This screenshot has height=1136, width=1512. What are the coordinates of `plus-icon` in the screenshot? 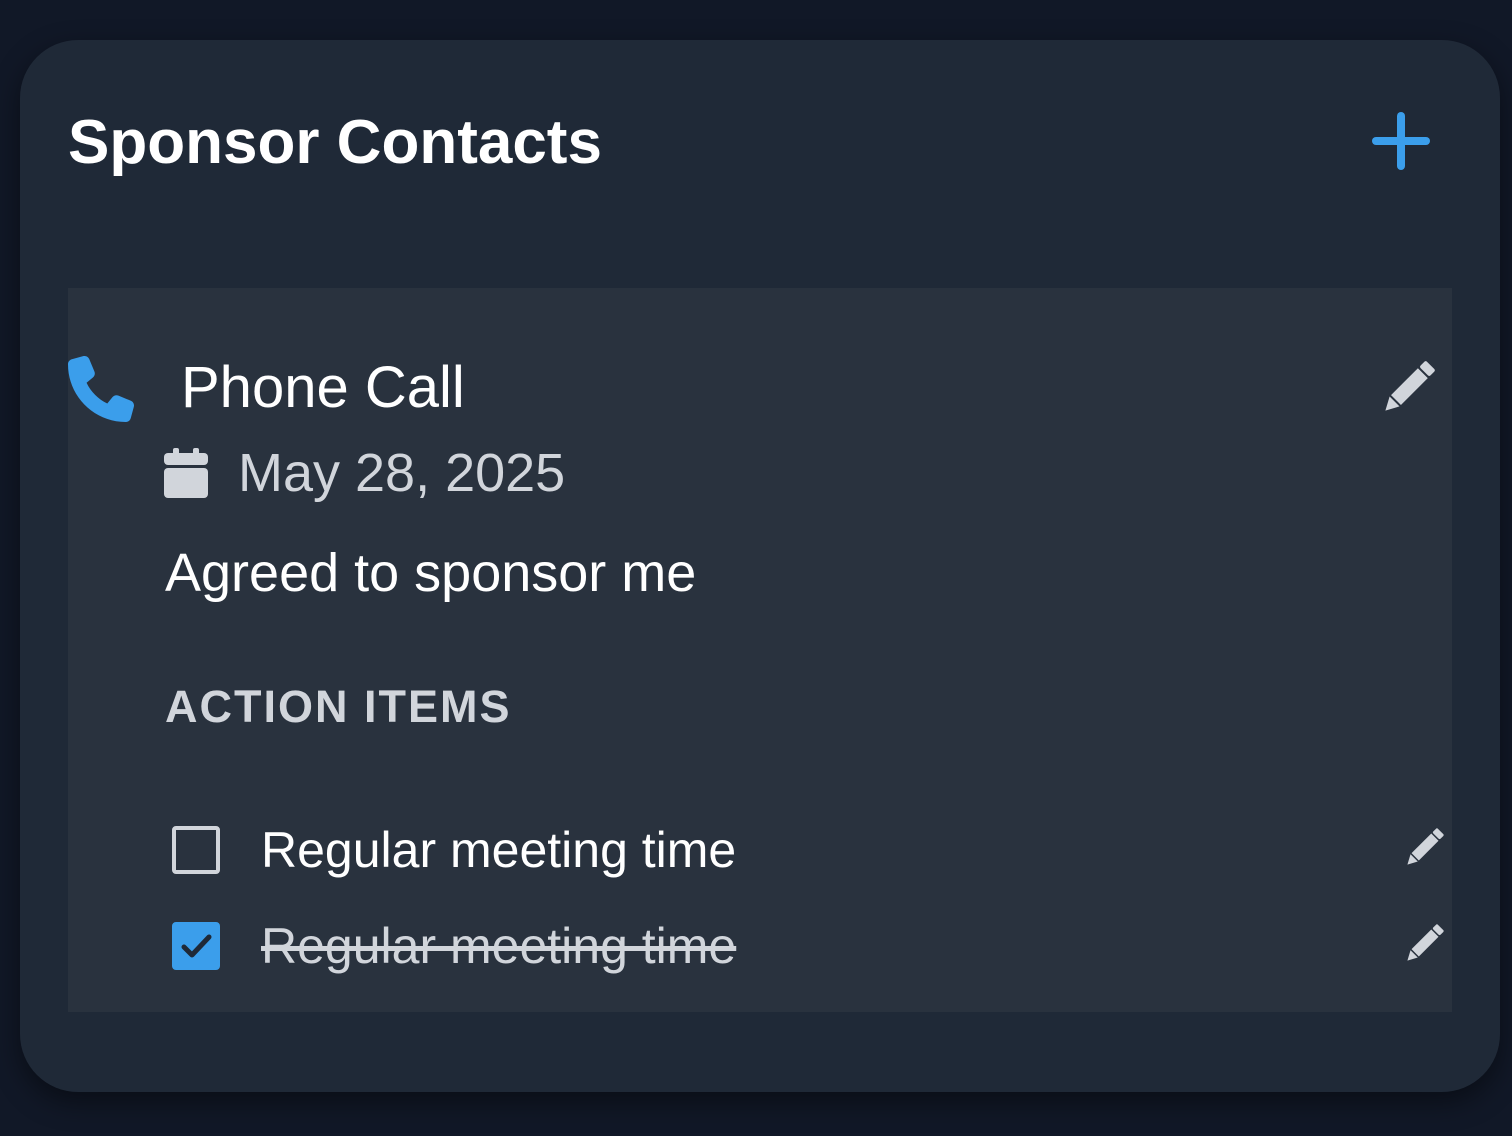 It's located at (1401, 141).